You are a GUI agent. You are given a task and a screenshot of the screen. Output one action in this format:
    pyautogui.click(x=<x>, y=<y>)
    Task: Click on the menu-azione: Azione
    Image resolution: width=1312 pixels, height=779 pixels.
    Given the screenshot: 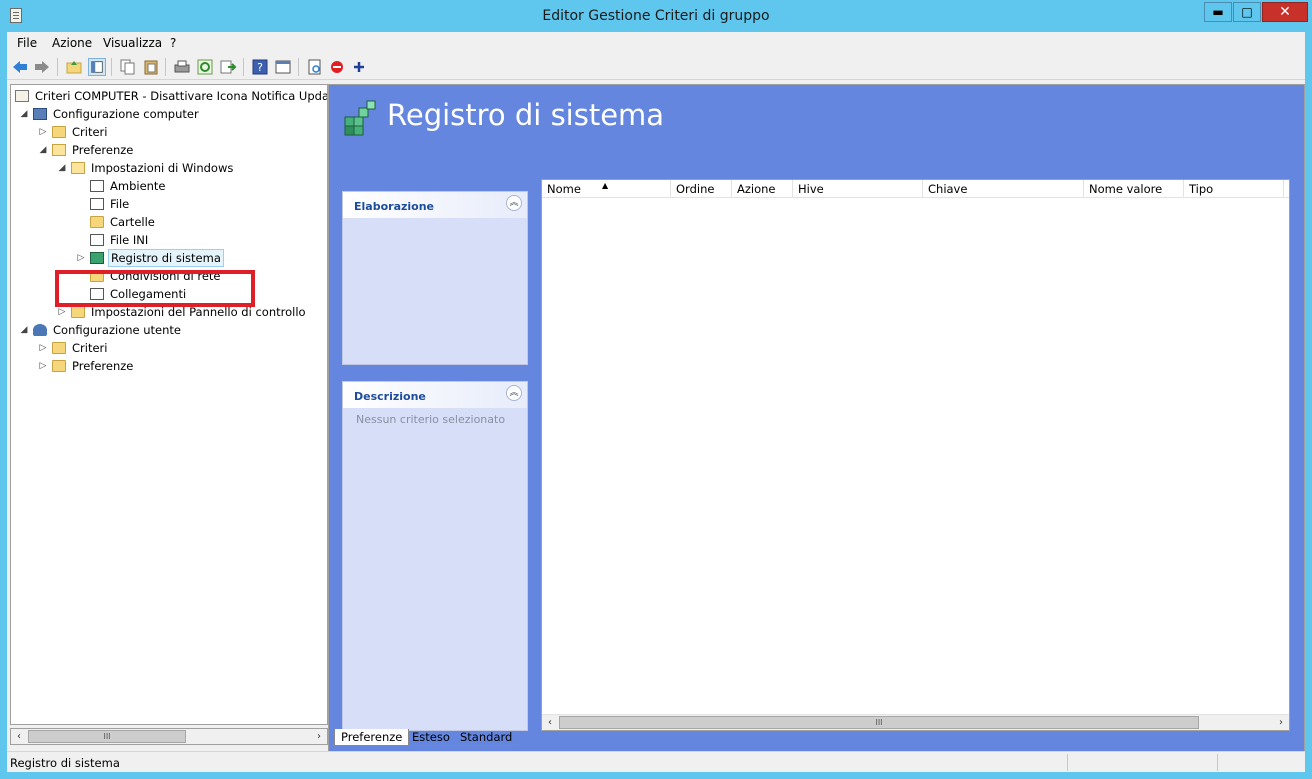 What is the action you would take?
    pyautogui.click(x=72, y=43)
    